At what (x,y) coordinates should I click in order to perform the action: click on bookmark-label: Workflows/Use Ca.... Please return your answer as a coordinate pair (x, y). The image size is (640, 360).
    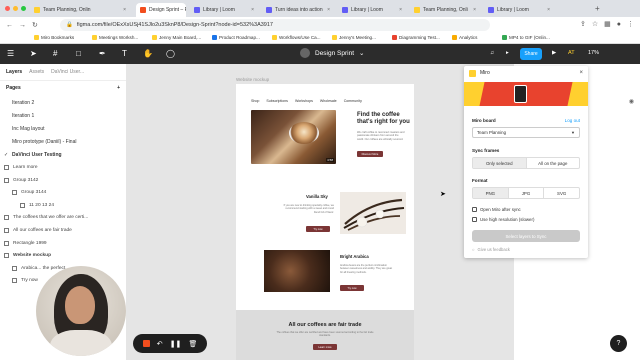
    Looking at the image, I should click on (300, 37).